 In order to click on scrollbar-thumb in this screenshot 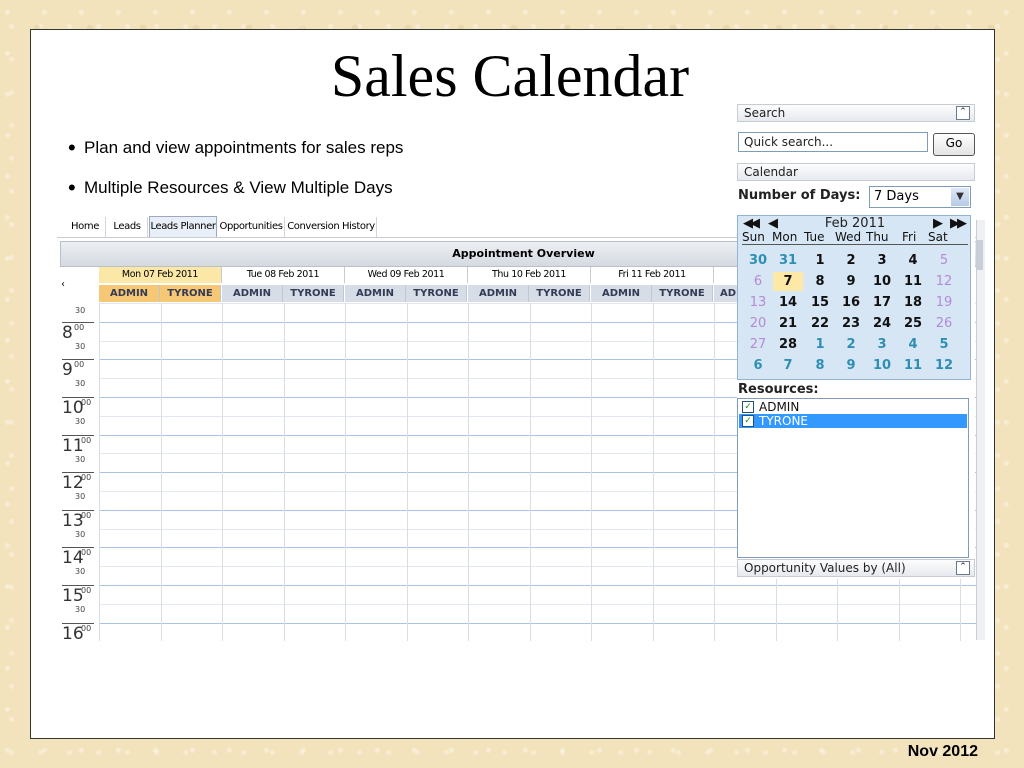, I will do `click(980, 255)`.